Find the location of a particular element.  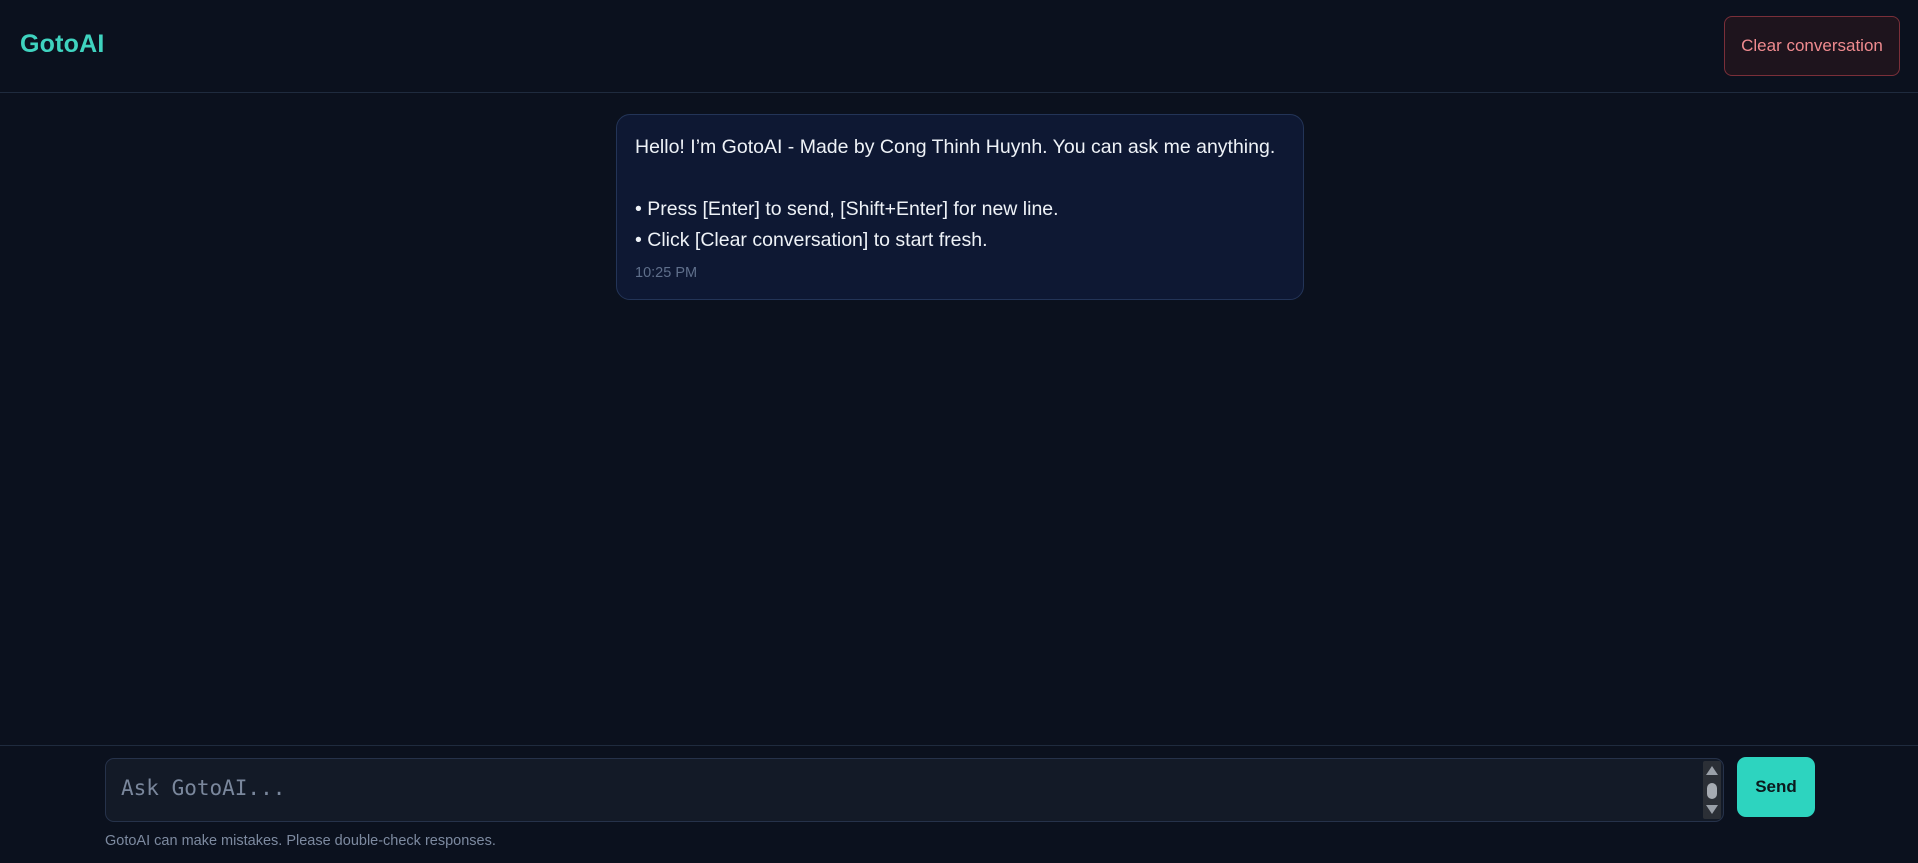

message-input-container is located at coordinates (914, 790).